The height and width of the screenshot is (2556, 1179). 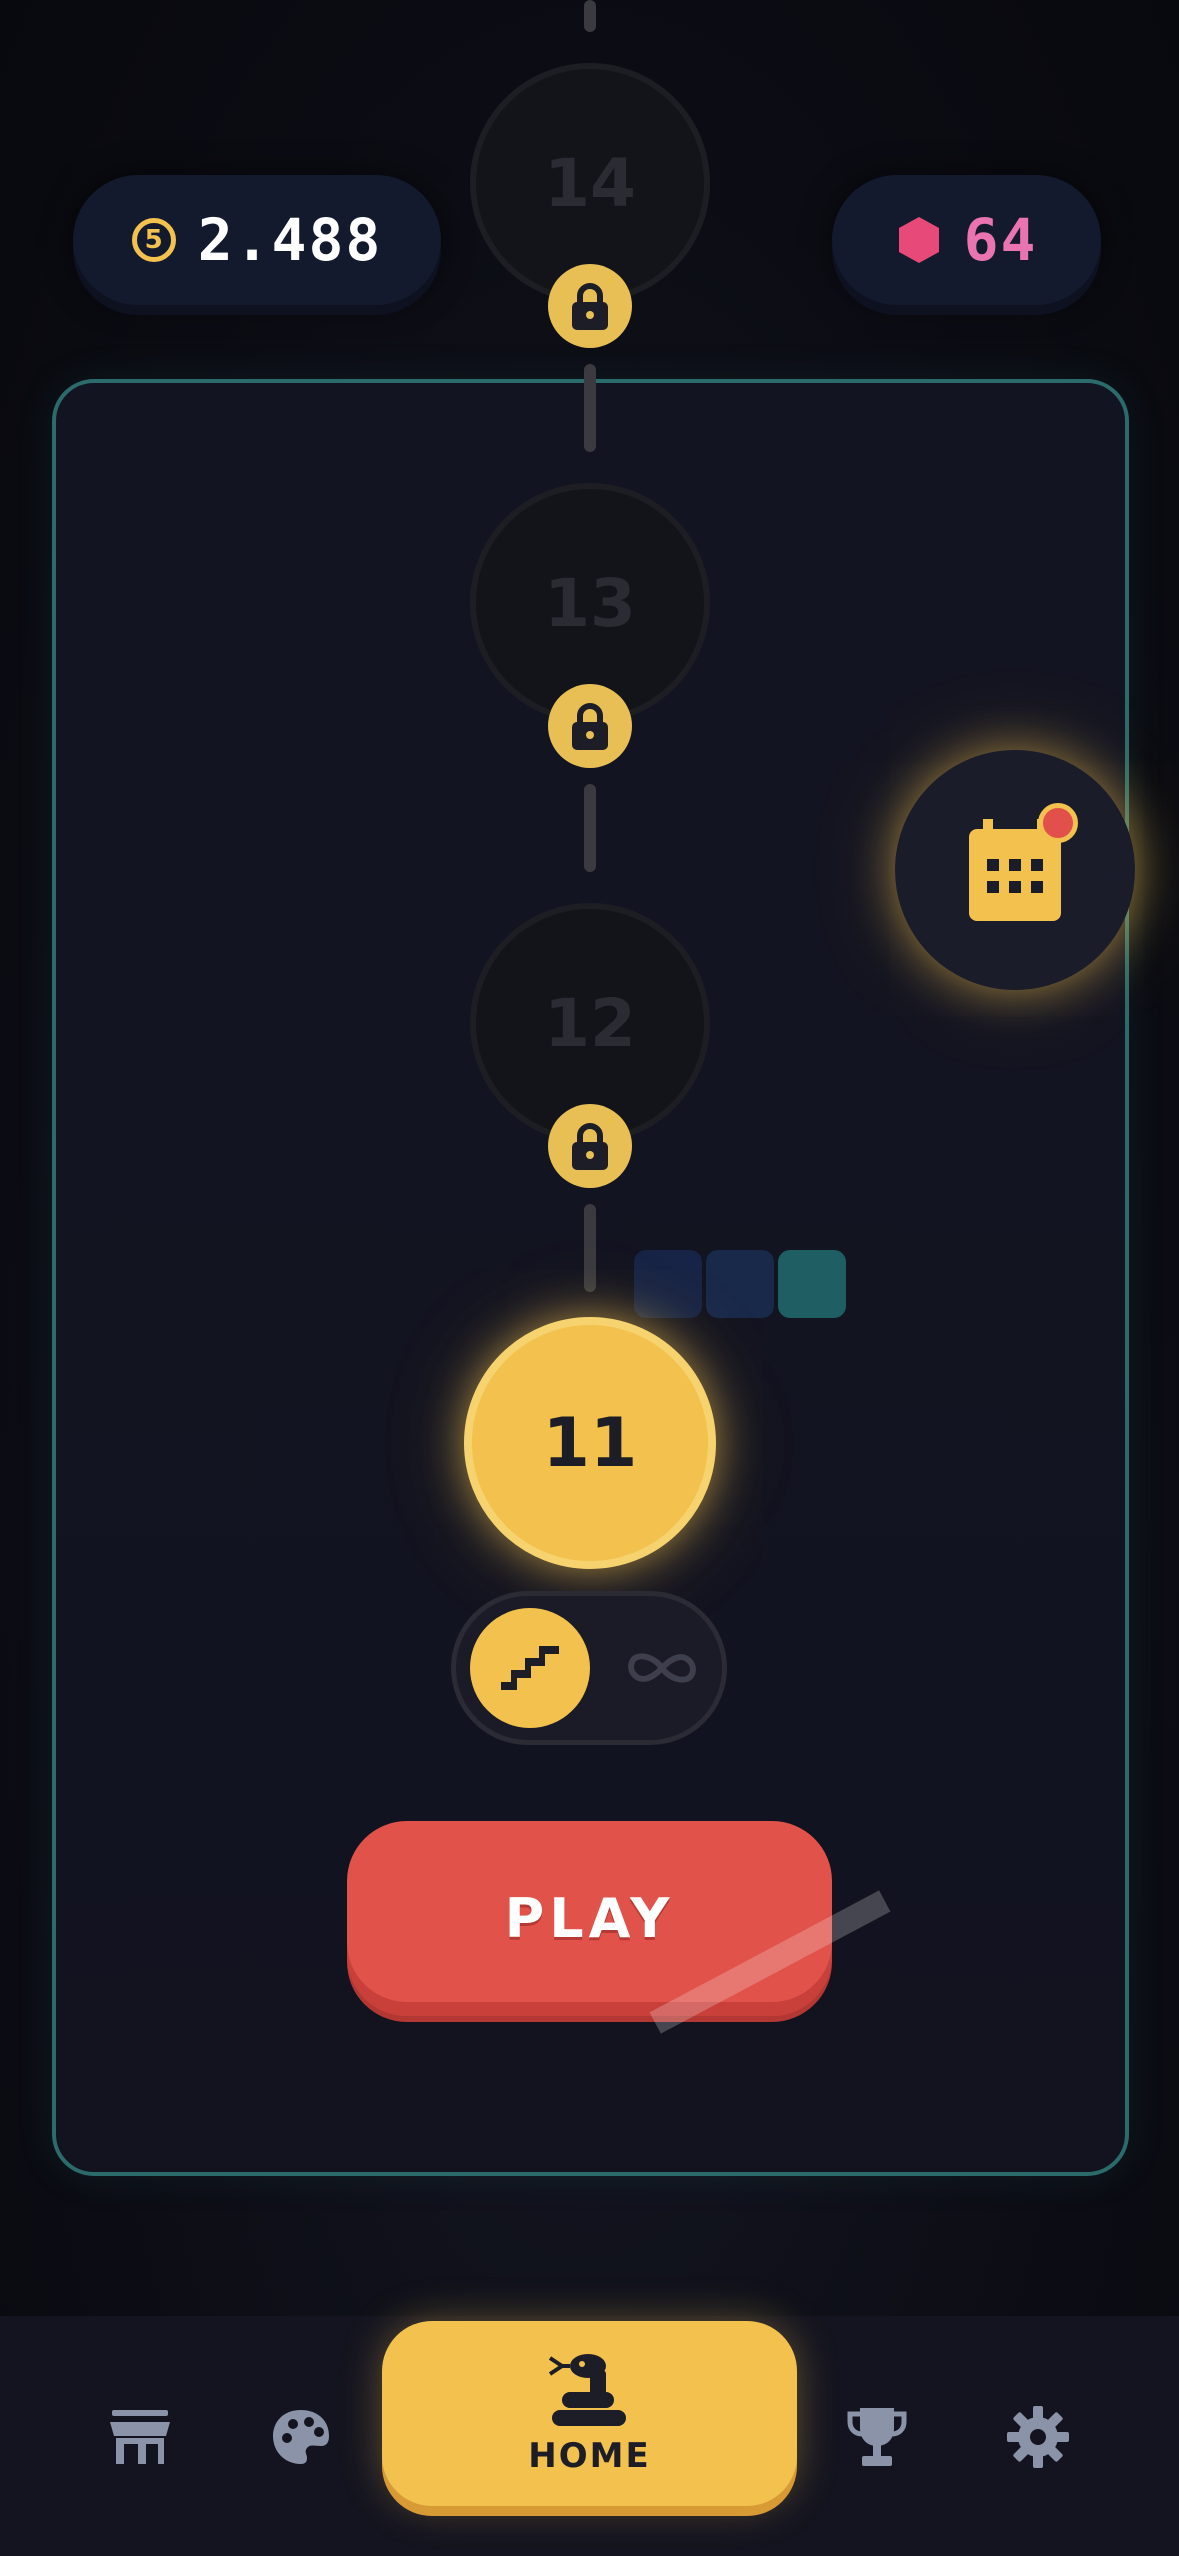 I want to click on gear-icon, so click(x=1038, y=2437).